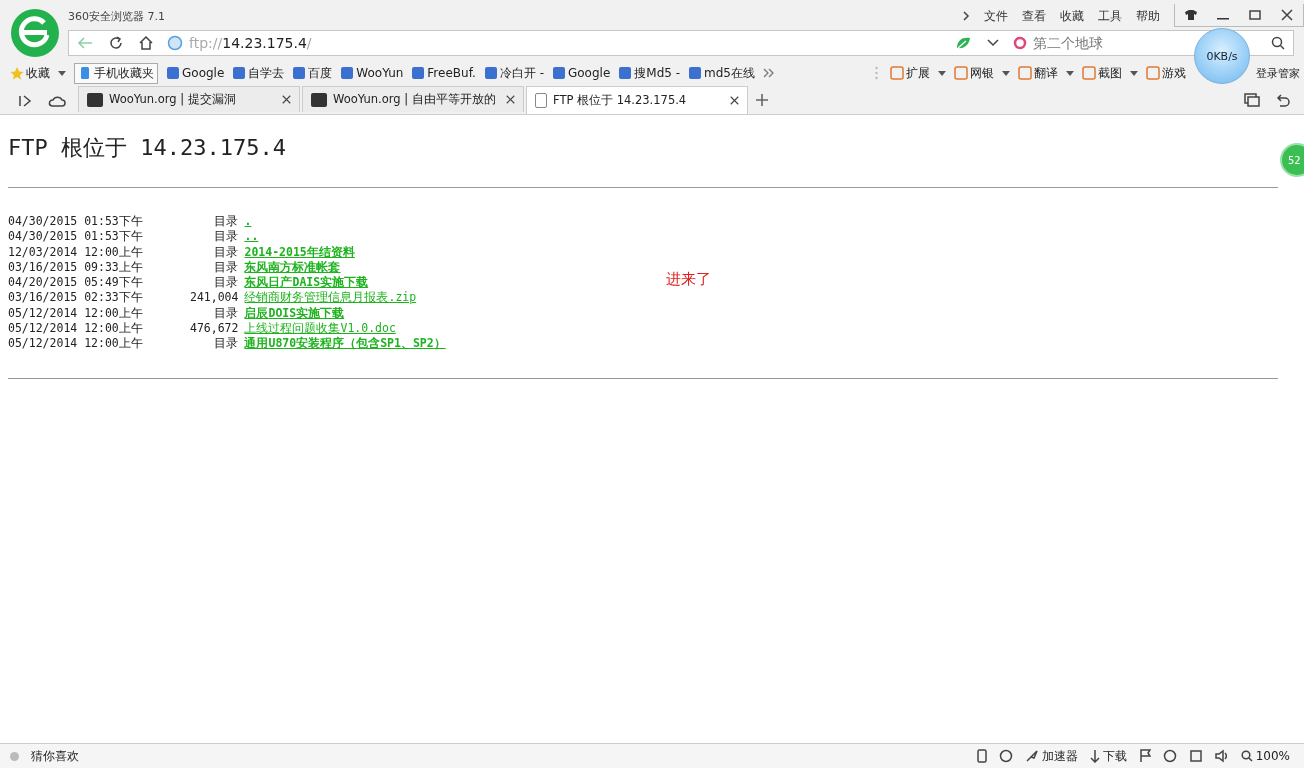  I want to click on toolbar-button: 翻译, so click(1038, 73).